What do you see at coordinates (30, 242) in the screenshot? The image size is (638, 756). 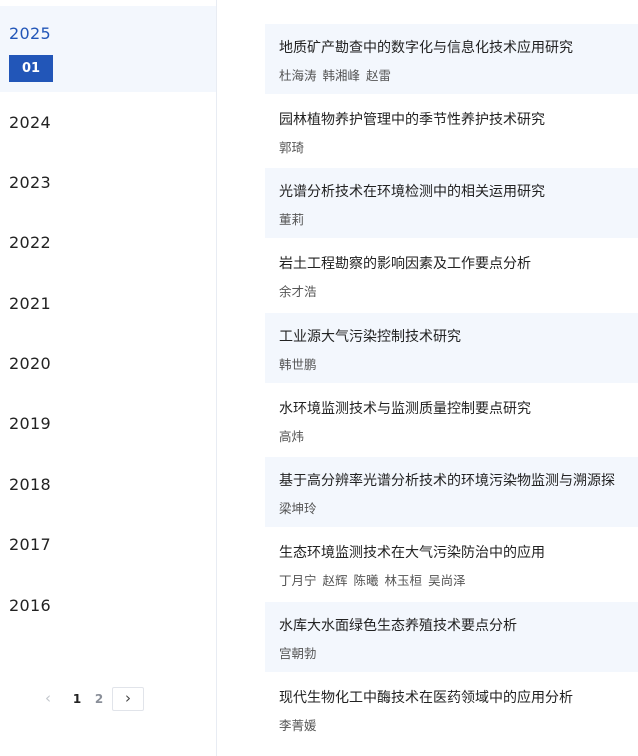 I see `year-label: 2022` at bounding box center [30, 242].